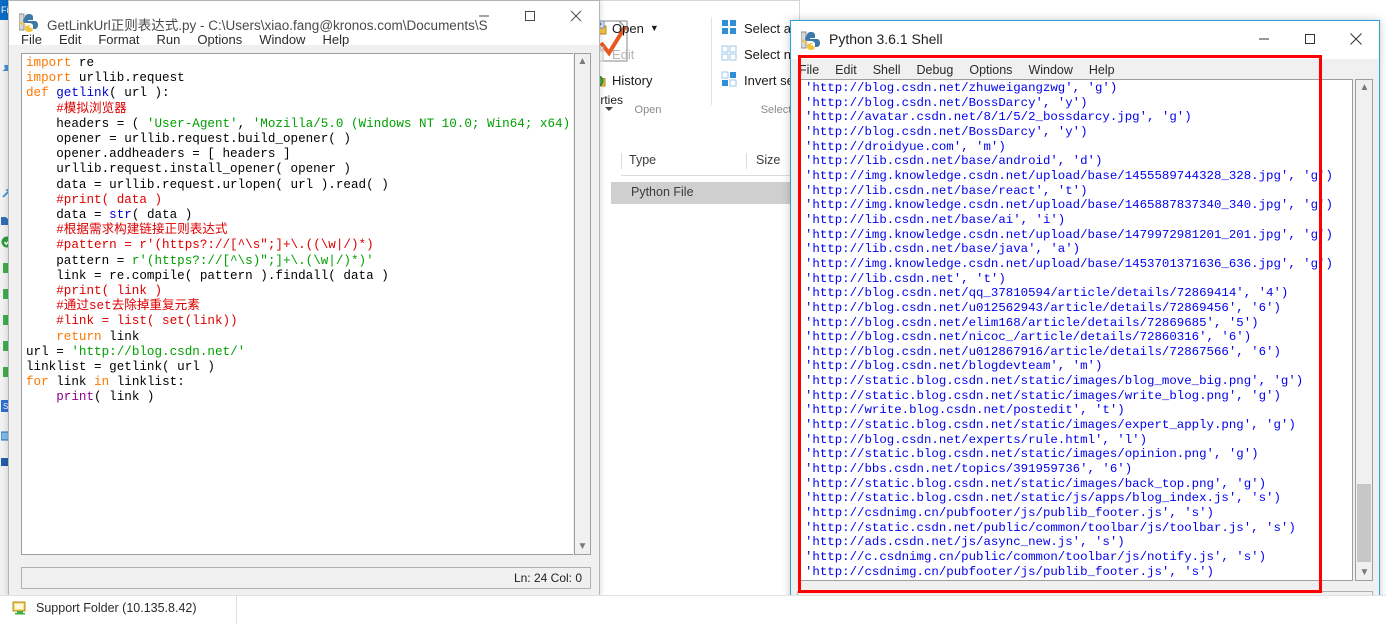 The width and height of the screenshot is (1386, 624). I want to click on code-line: for link in linklist:, so click(105, 382).